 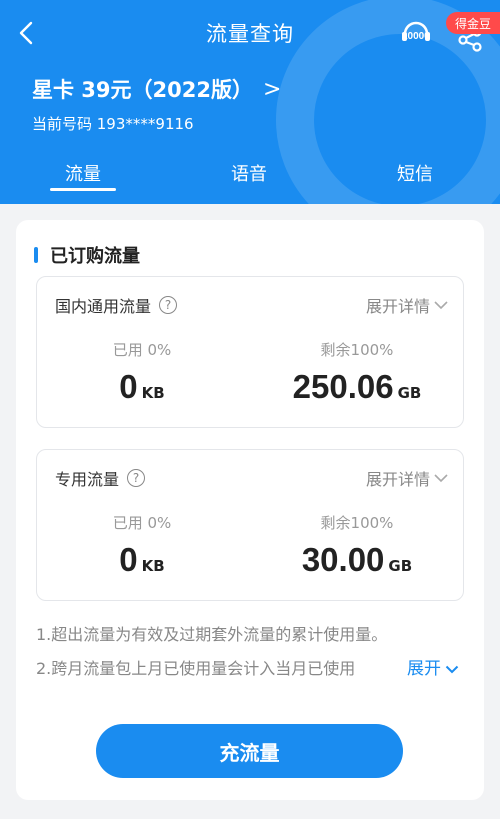 What do you see at coordinates (415, 173) in the screenshot?
I see `tab-sms: 短信` at bounding box center [415, 173].